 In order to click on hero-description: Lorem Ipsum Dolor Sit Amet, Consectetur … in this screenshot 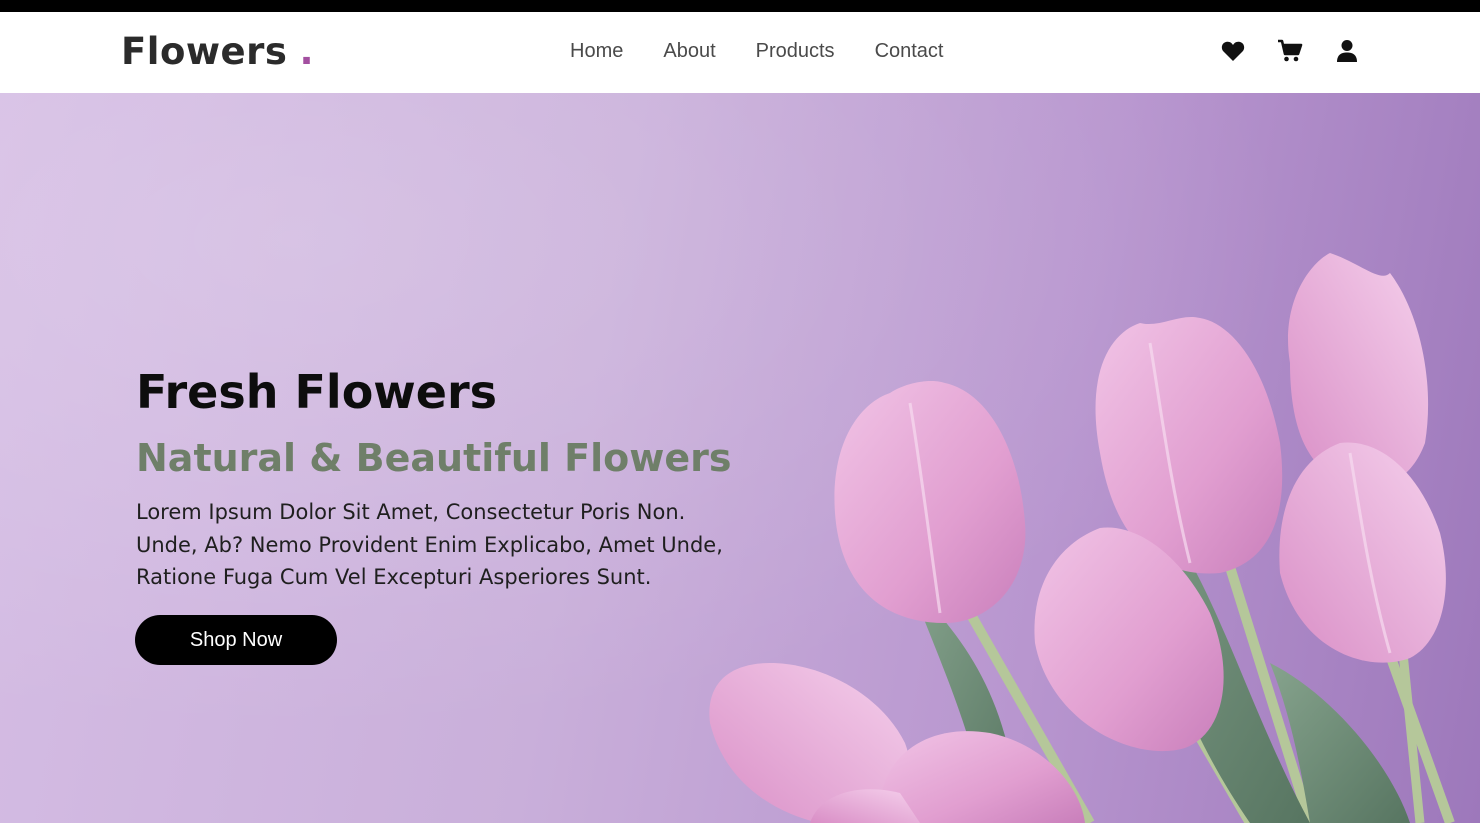, I will do `click(446, 545)`.